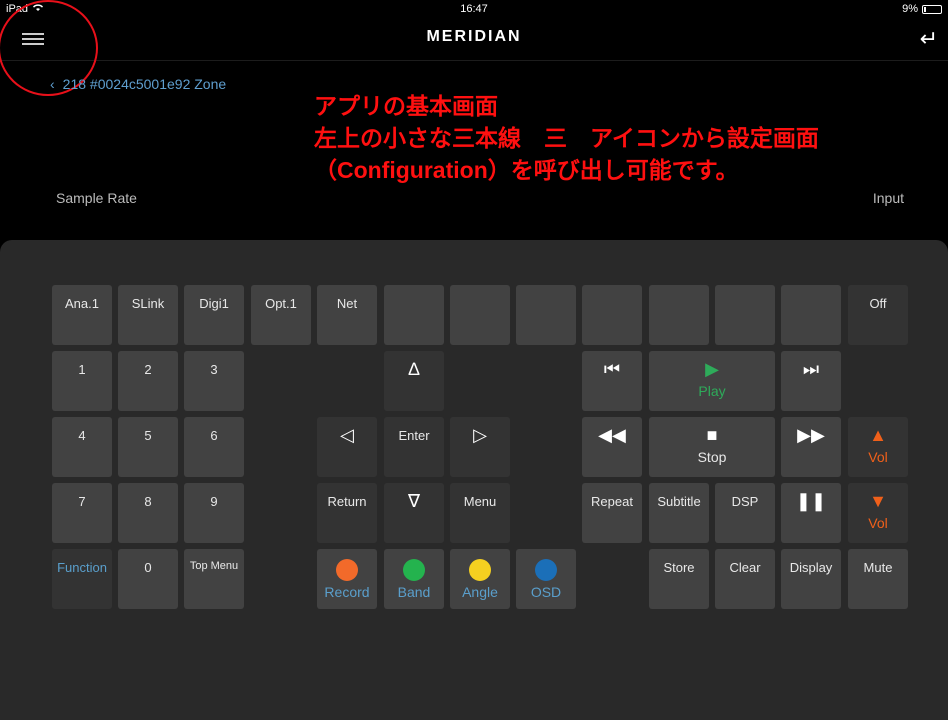  I want to click on annotation-line-2: 左上の小さな三本線 三 アイコンから設定画面, so click(566, 138).